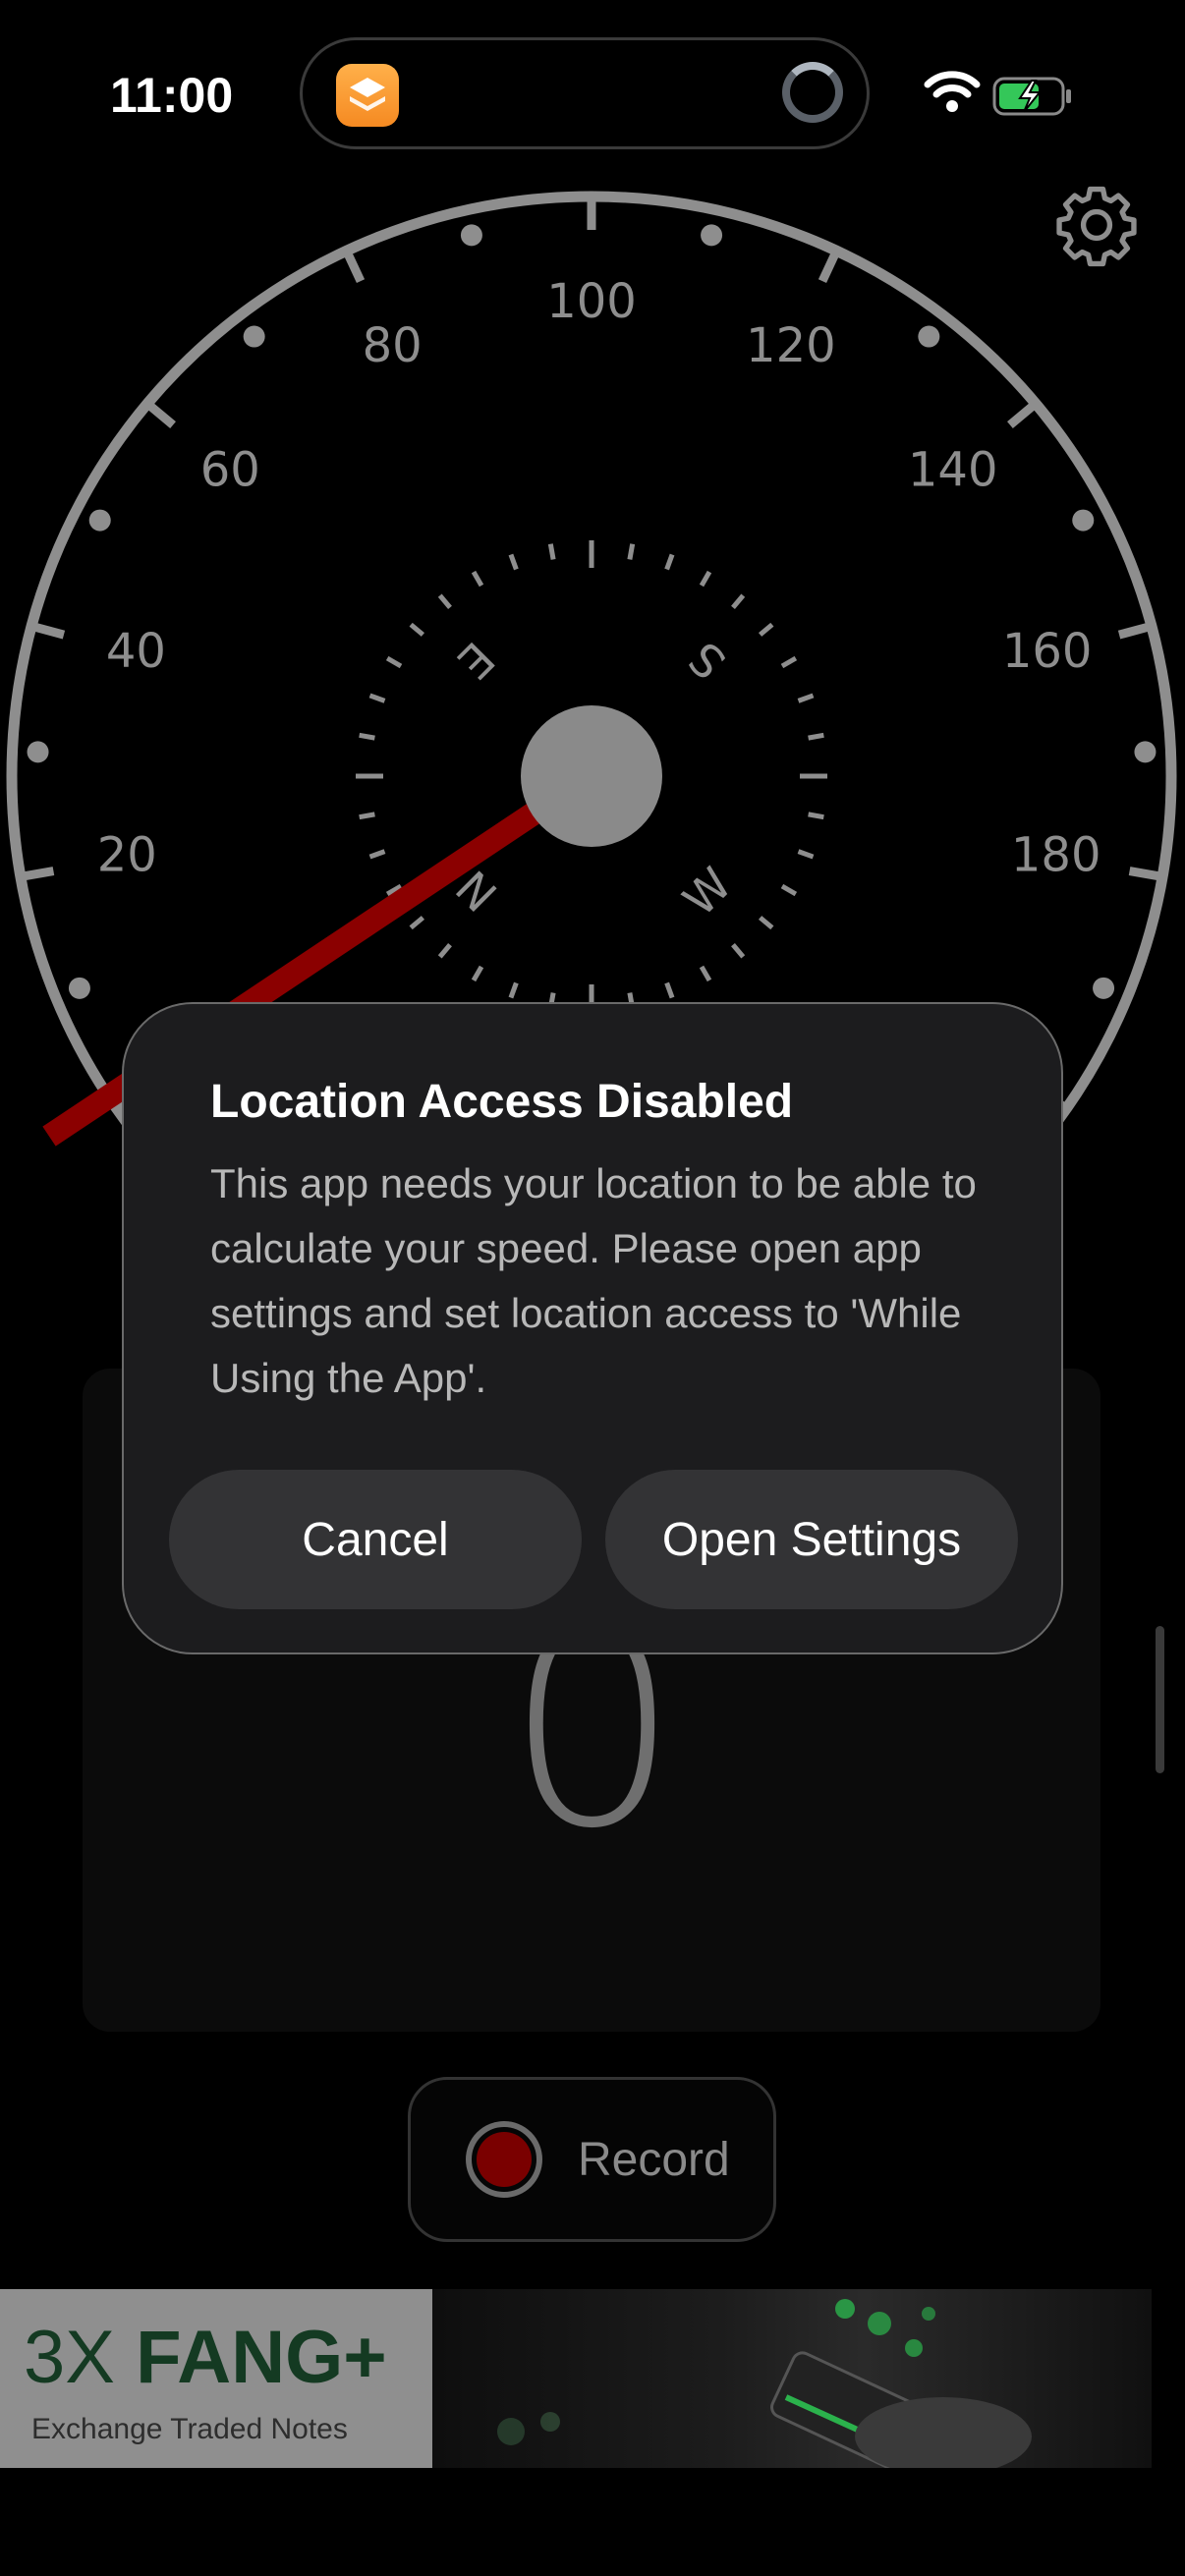 The width and height of the screenshot is (1185, 2576). Describe the element at coordinates (136, 651) in the screenshot. I see `dial-tick-label: 40` at that location.